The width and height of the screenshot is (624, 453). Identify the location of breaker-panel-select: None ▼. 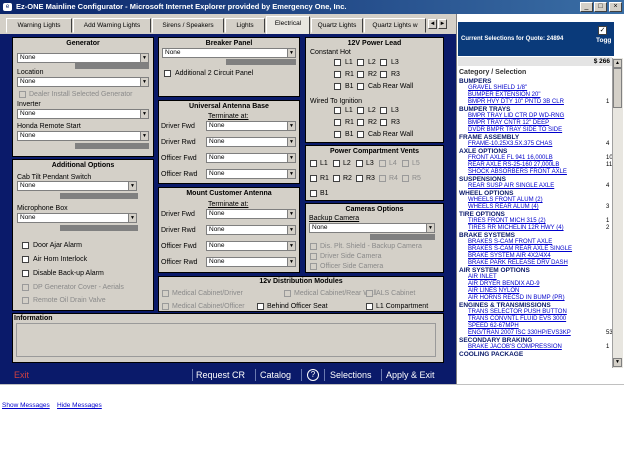
(229, 53).